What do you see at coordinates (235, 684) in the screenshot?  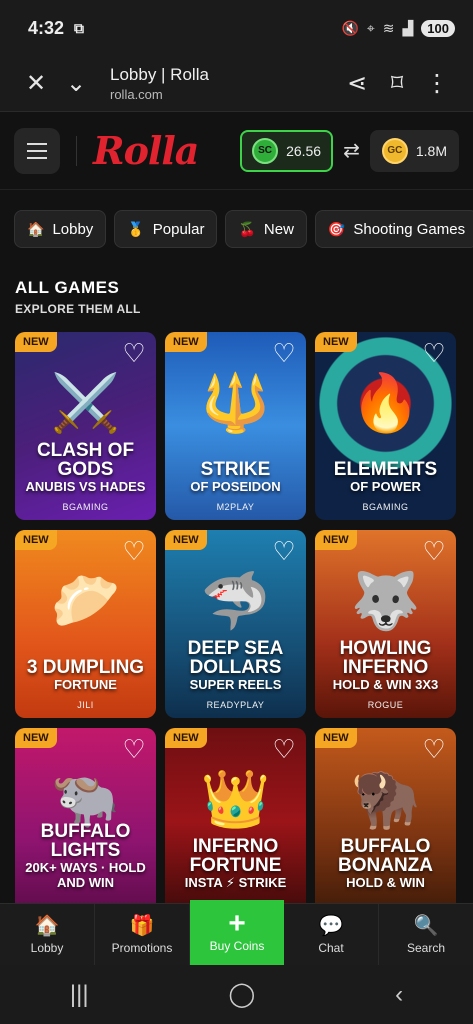 I see `game-subtitle: Super Reels` at bounding box center [235, 684].